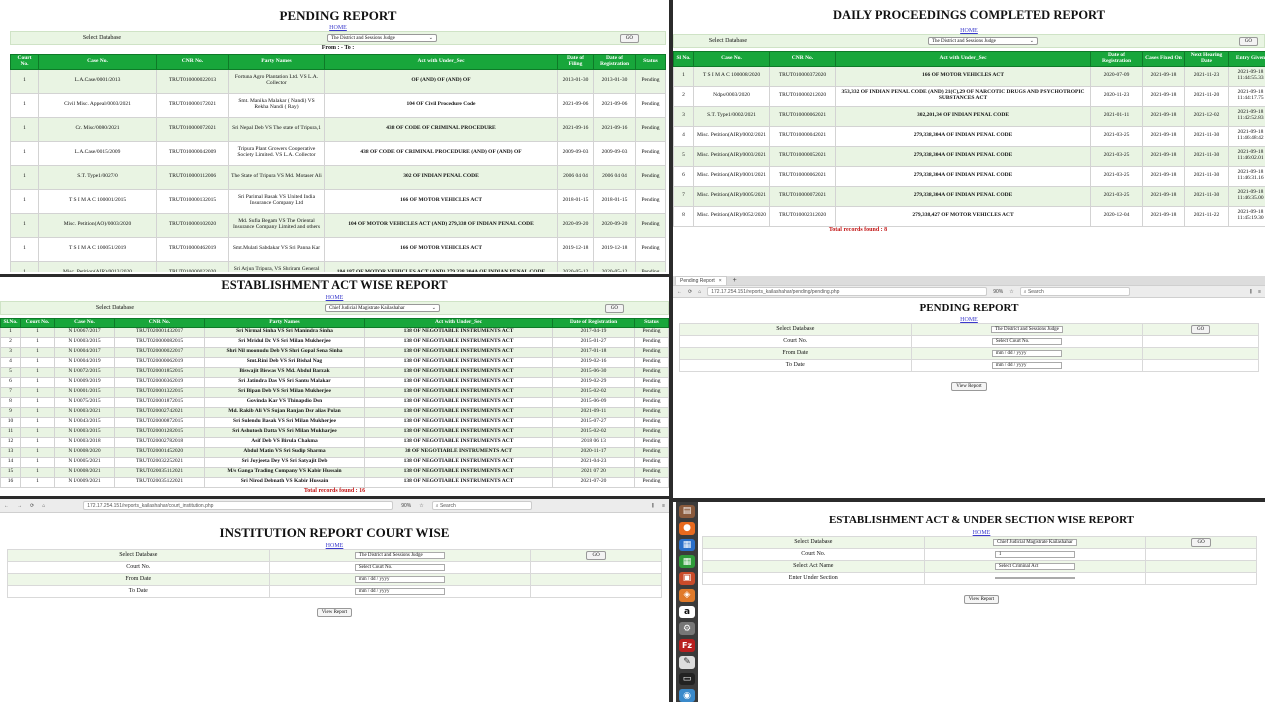 This screenshot has width=1265, height=702. What do you see at coordinates (687, 628) in the screenshot?
I see `settings-icon: ⚙` at bounding box center [687, 628].